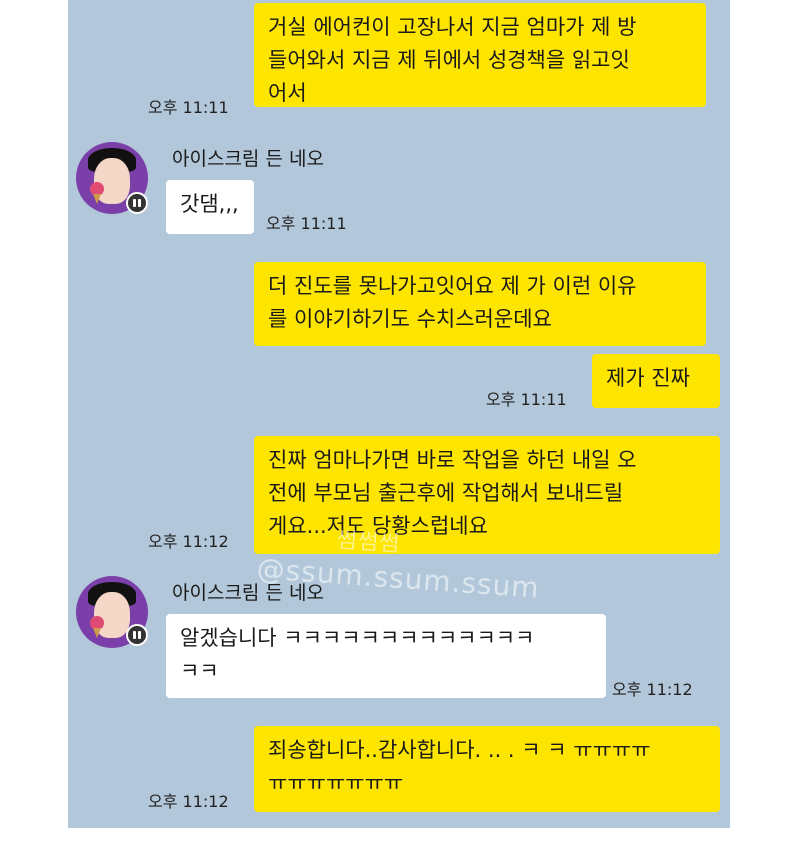 The image size is (800, 846). What do you see at coordinates (480, 304) in the screenshot?
I see `my-message-bubble: 더 진도를 못나가고잇어요 제 가 이런 이유 를 이야기하기도 수치스러운데요` at bounding box center [480, 304].